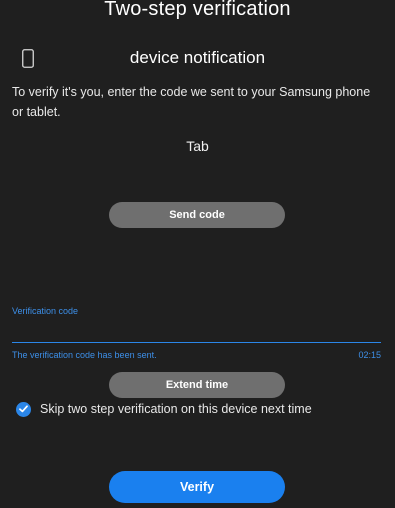 The image size is (395, 508). What do you see at coordinates (197, 385) in the screenshot?
I see `extend-time-button: Extend time` at bounding box center [197, 385].